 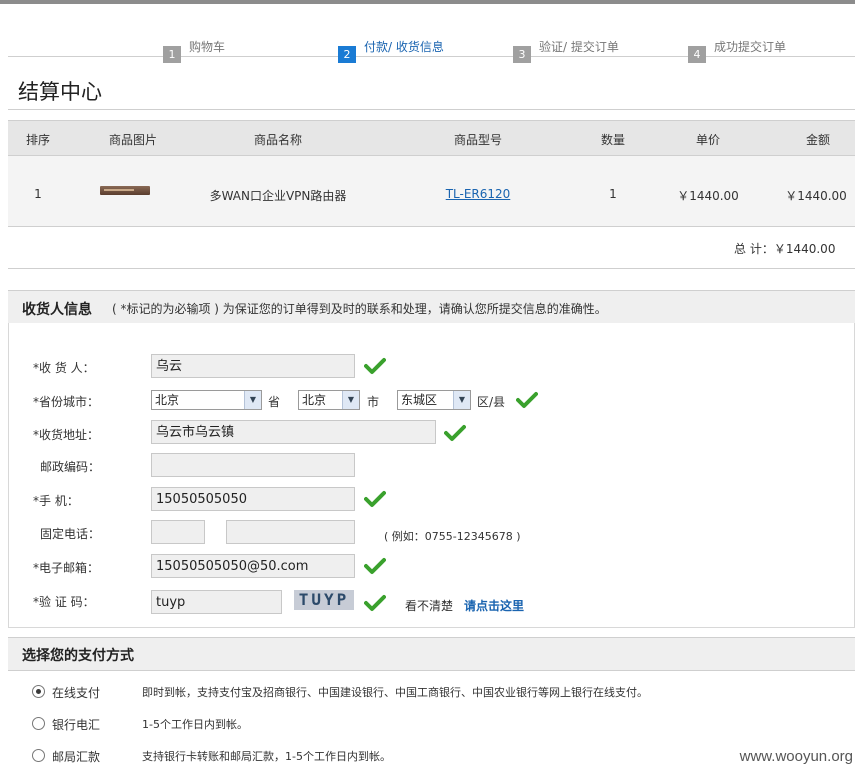 What do you see at coordinates (37, 140) in the screenshot?
I see `header-index: 排序` at bounding box center [37, 140].